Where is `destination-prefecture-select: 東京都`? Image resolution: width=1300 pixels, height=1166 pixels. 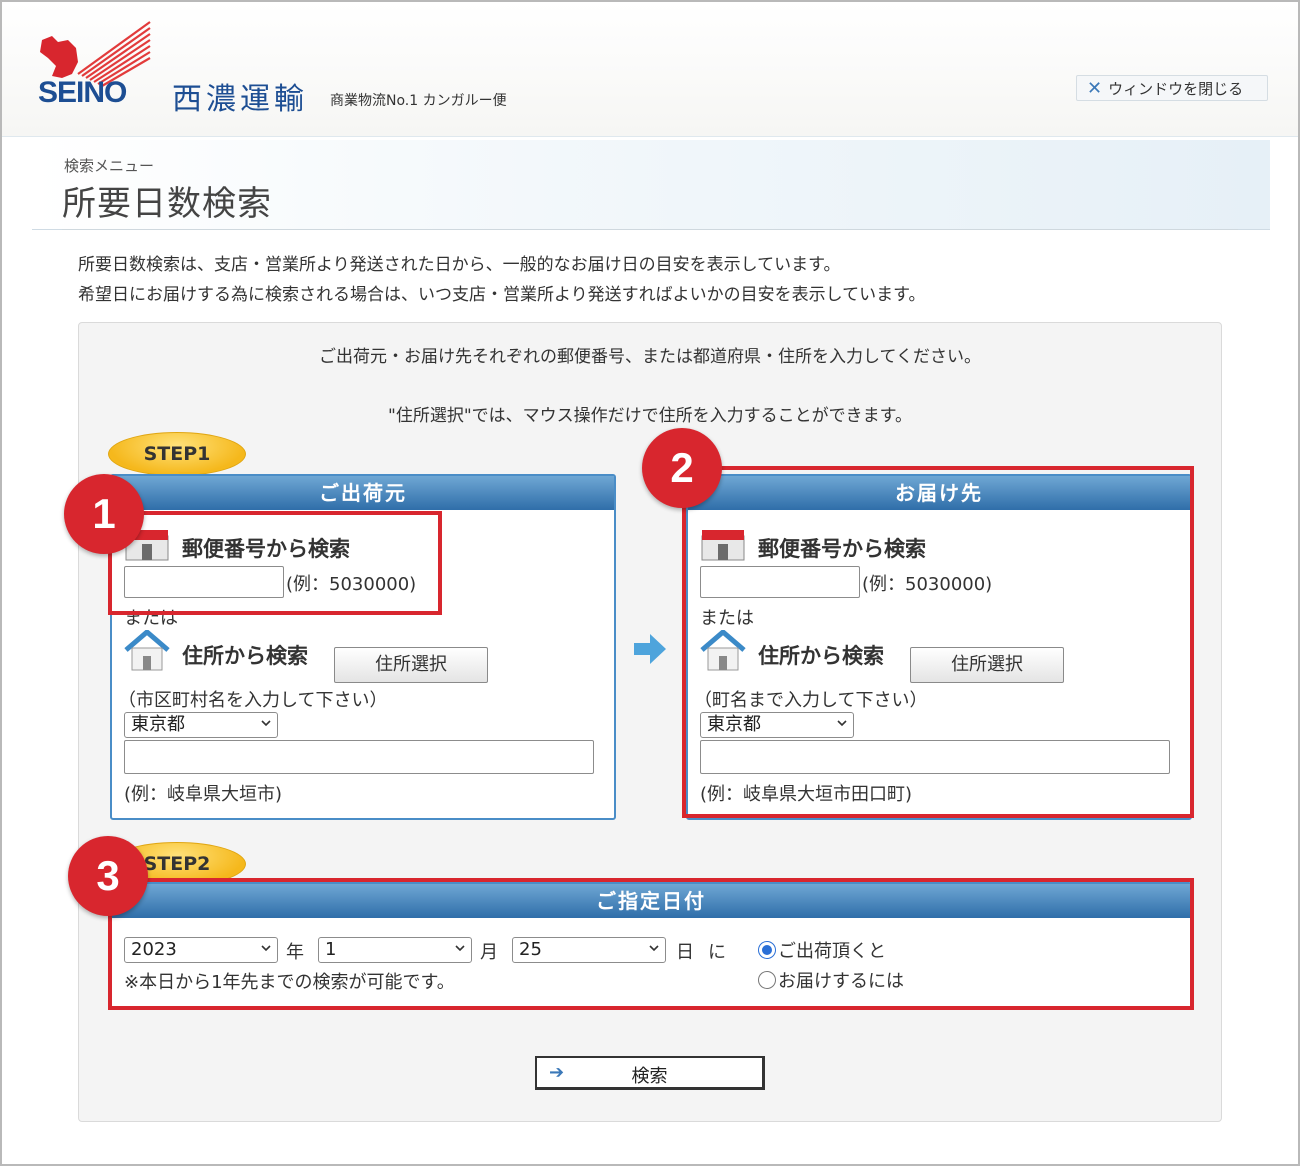 destination-prefecture-select: 東京都 is located at coordinates (777, 725).